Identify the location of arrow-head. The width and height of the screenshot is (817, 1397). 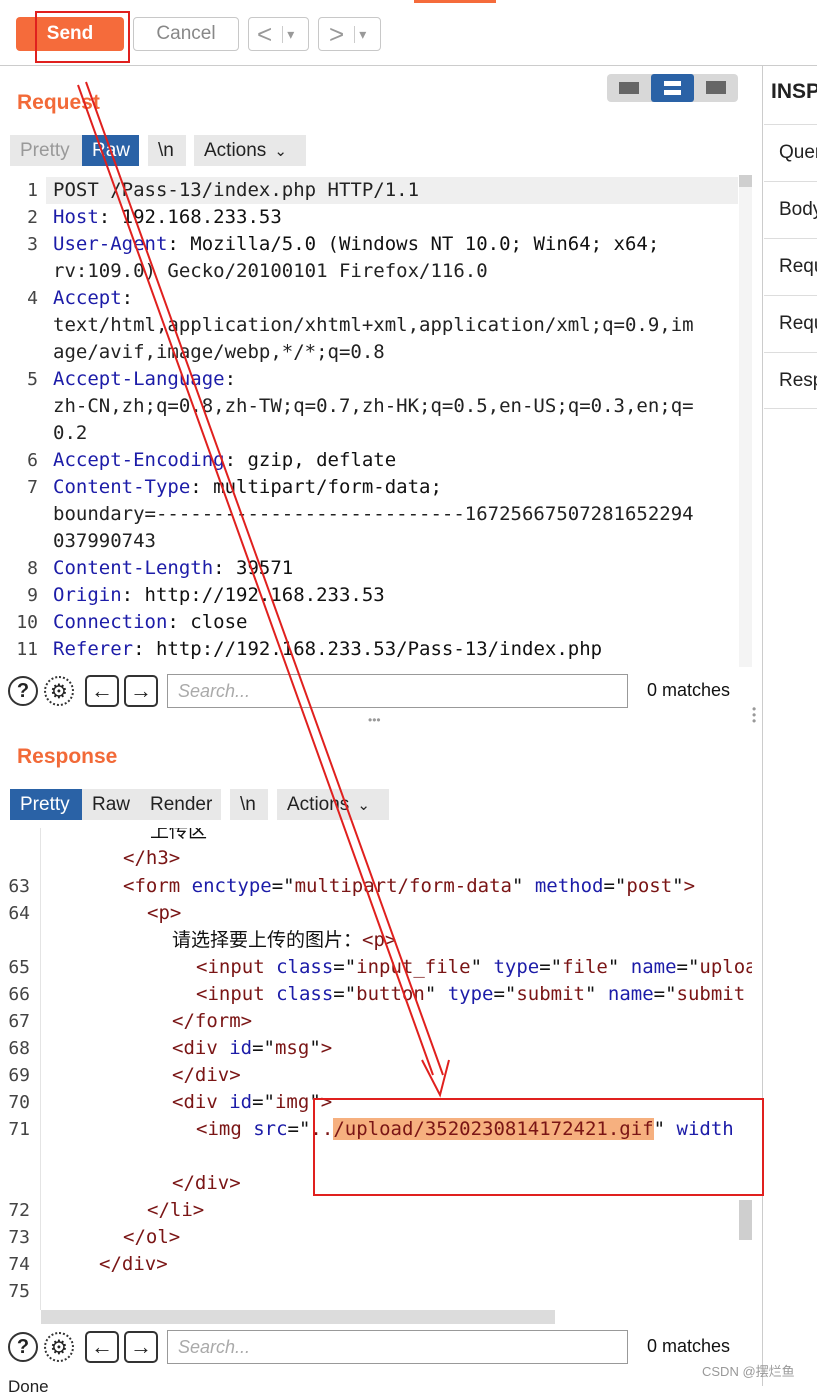
(435, 1078).